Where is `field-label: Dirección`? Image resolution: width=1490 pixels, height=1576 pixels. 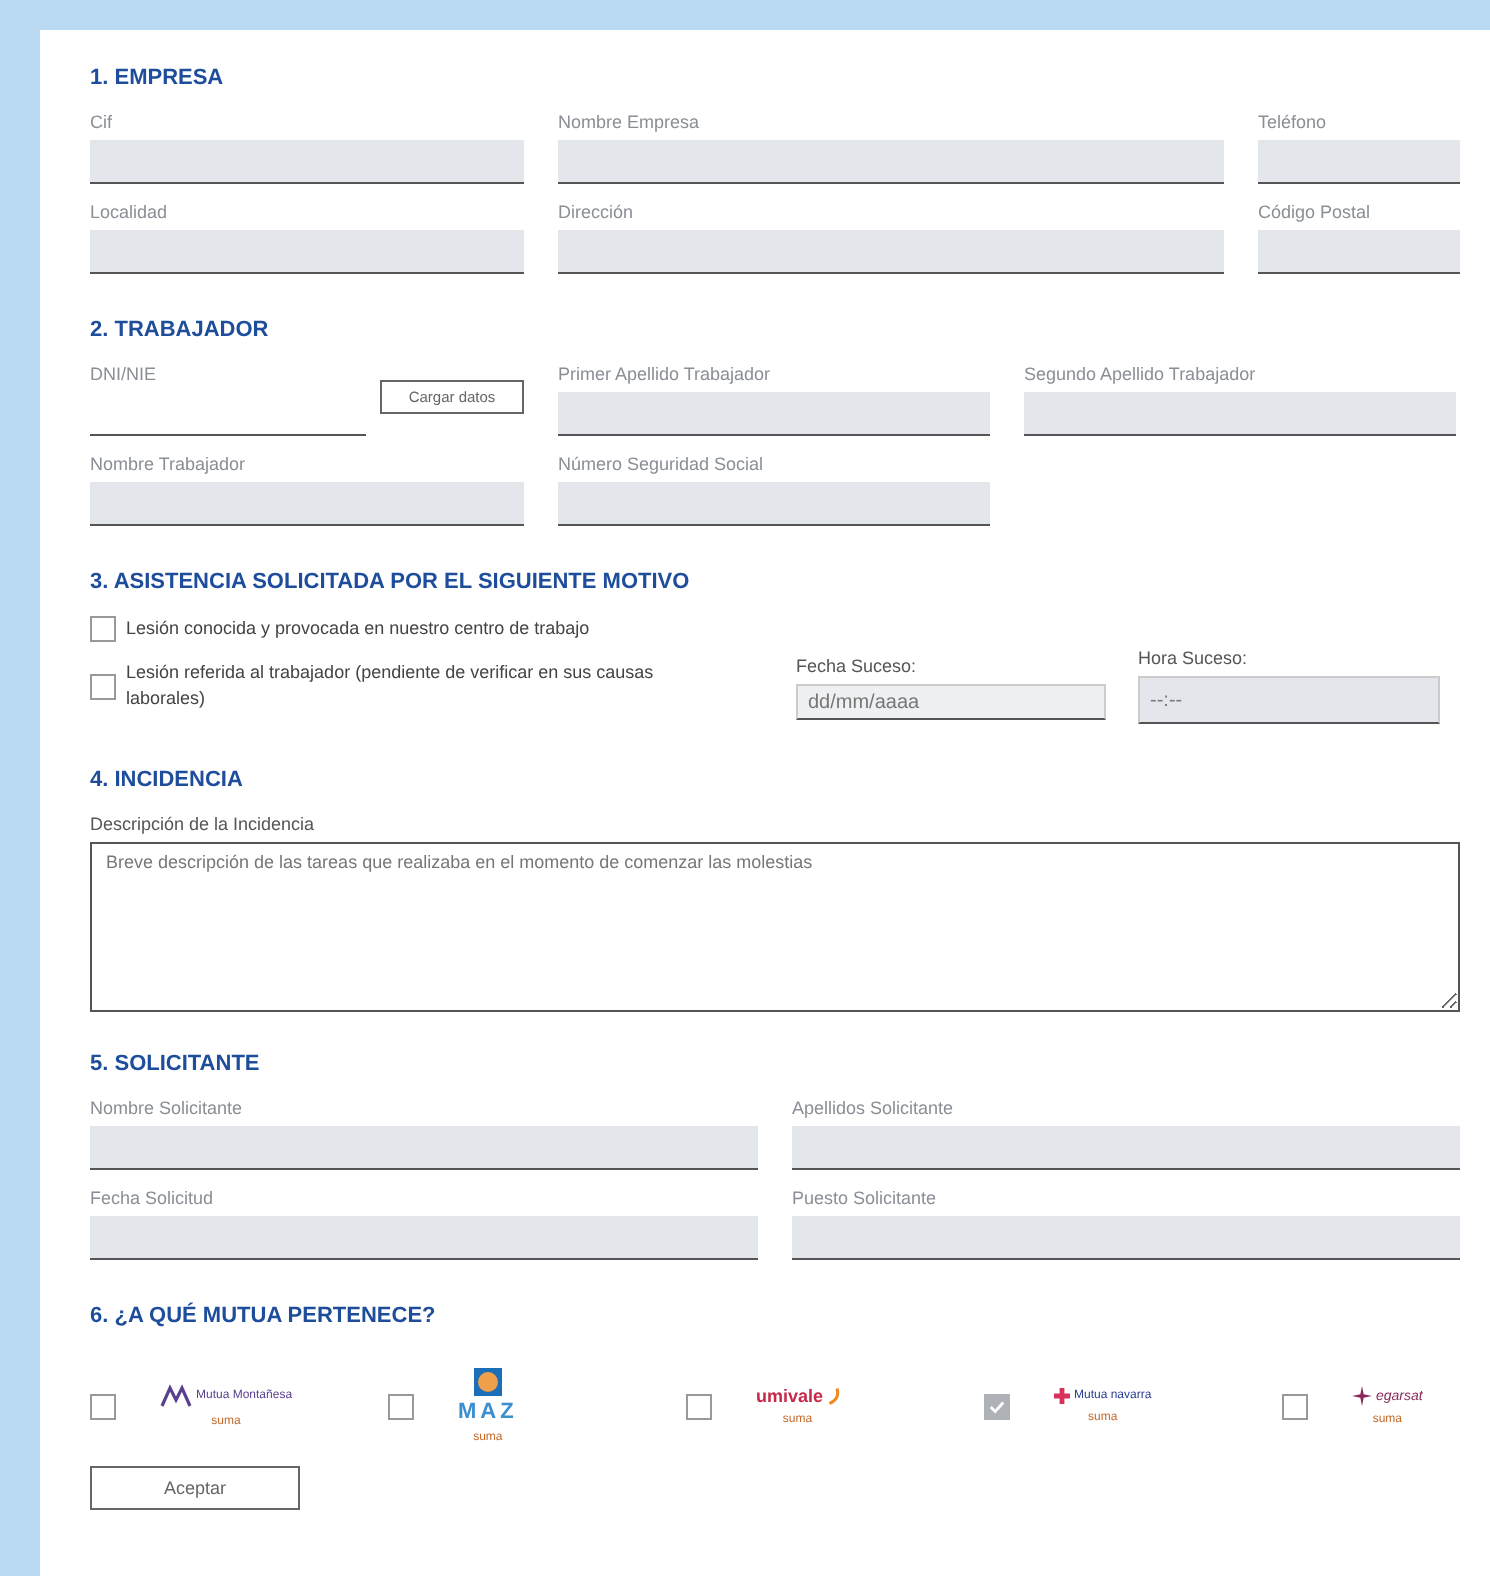 field-label: Dirección is located at coordinates (596, 212).